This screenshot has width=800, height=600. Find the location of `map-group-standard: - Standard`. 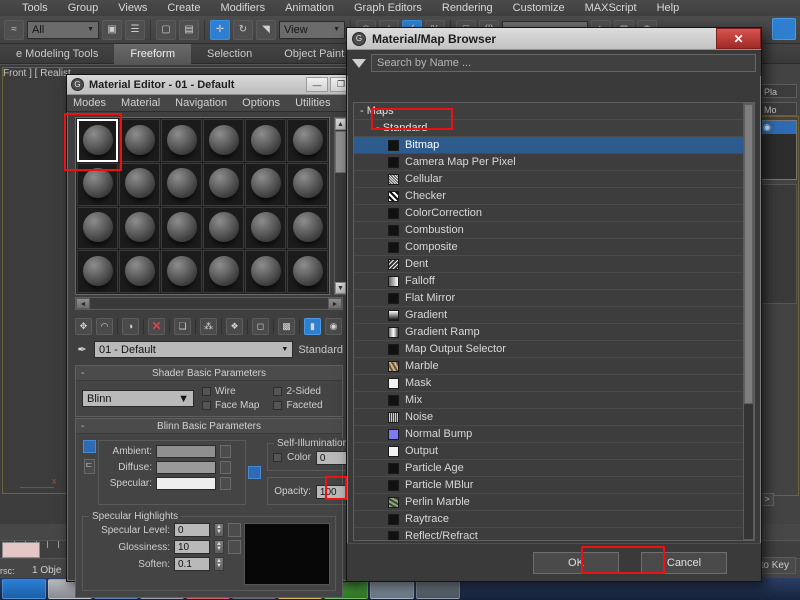

map-group-standard: - Standard is located at coordinates (554, 128).